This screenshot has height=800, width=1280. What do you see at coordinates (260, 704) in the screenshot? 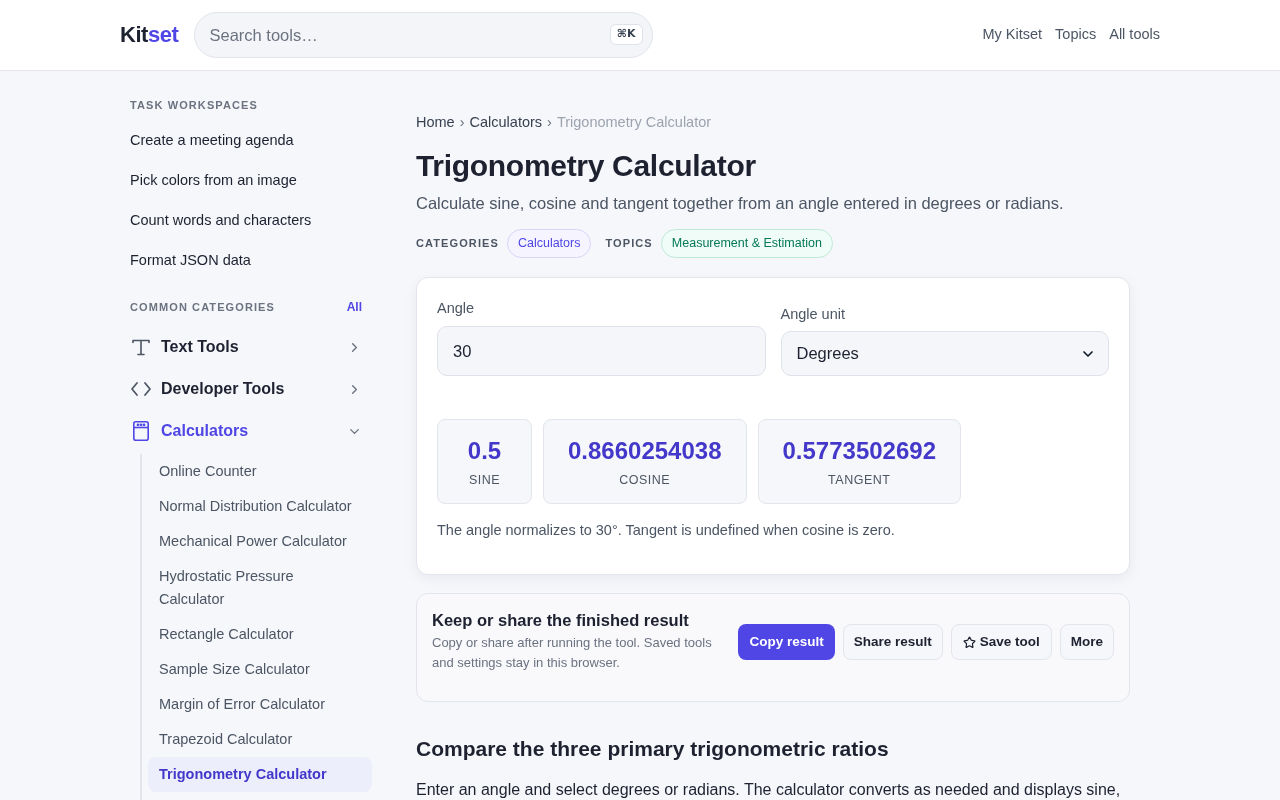
I see `subcategory-link: Margin of Error Calculator` at bounding box center [260, 704].